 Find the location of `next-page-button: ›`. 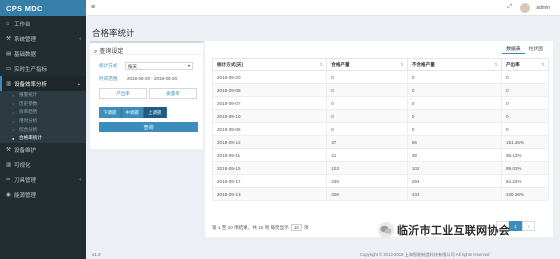

next-page-button: › is located at coordinates (528, 226).